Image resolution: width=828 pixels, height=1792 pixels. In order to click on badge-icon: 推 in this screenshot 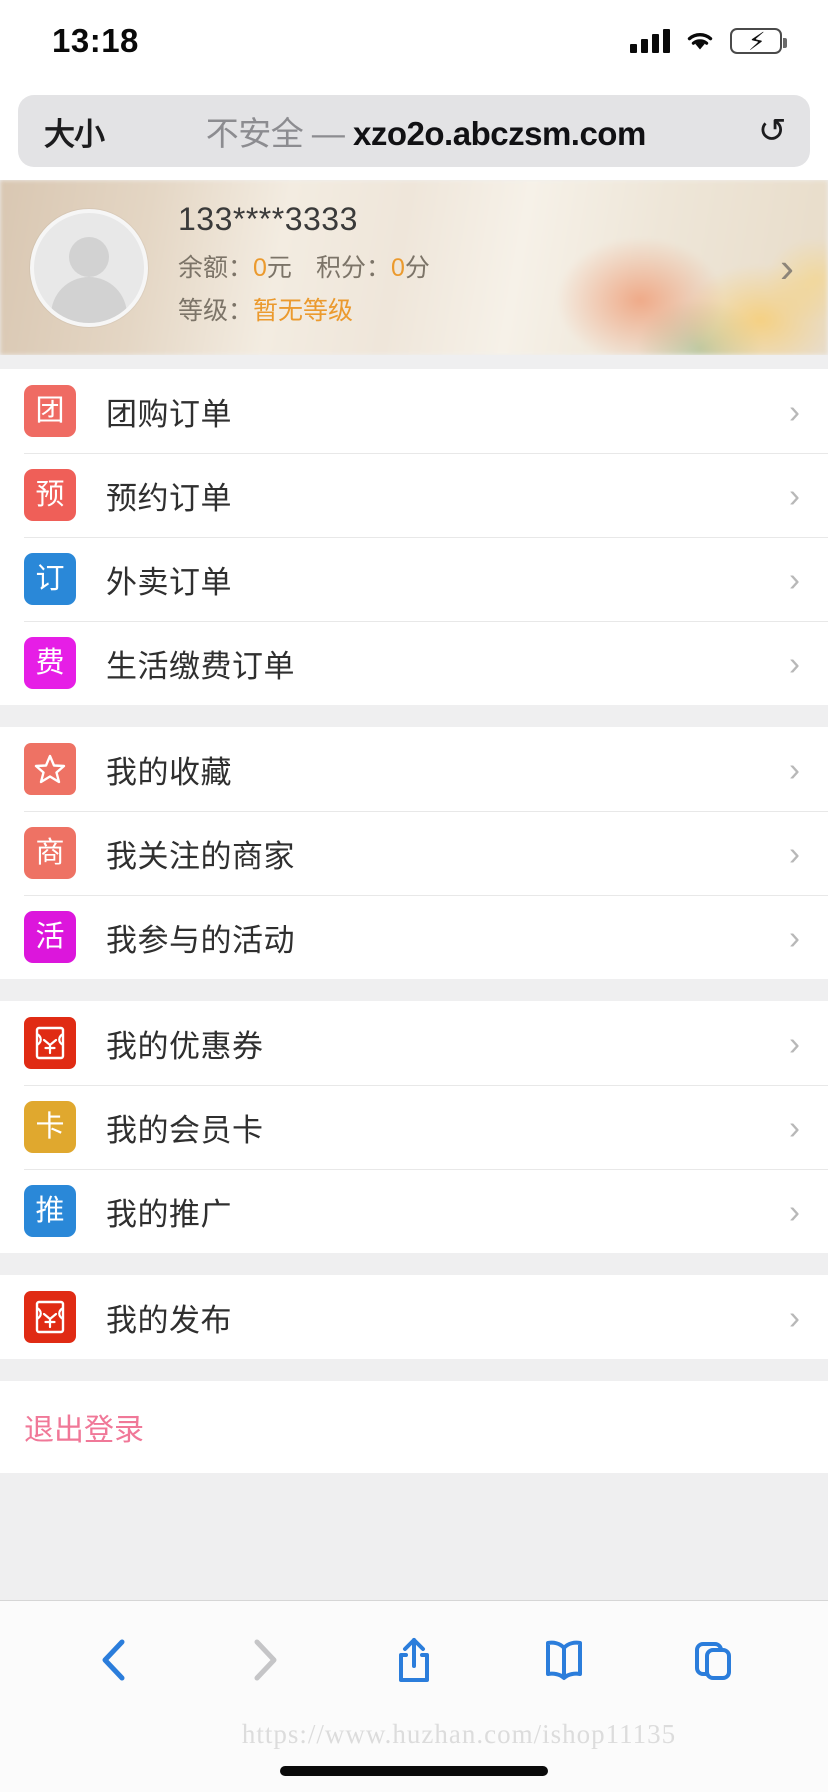, I will do `click(50, 1211)`.